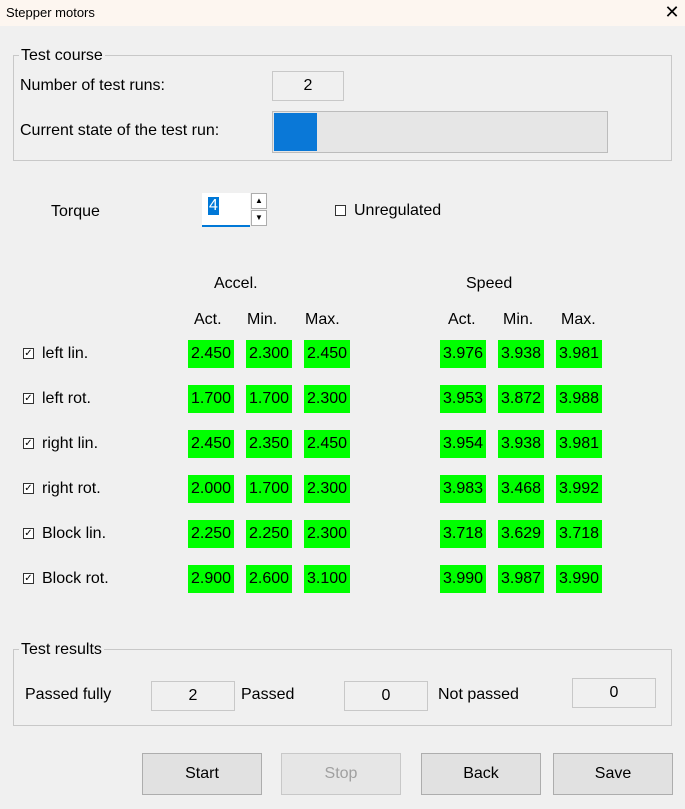 The height and width of the screenshot is (809, 685). Describe the element at coordinates (463, 354) in the screenshot. I see `speed-act-cell: 3.976` at that location.